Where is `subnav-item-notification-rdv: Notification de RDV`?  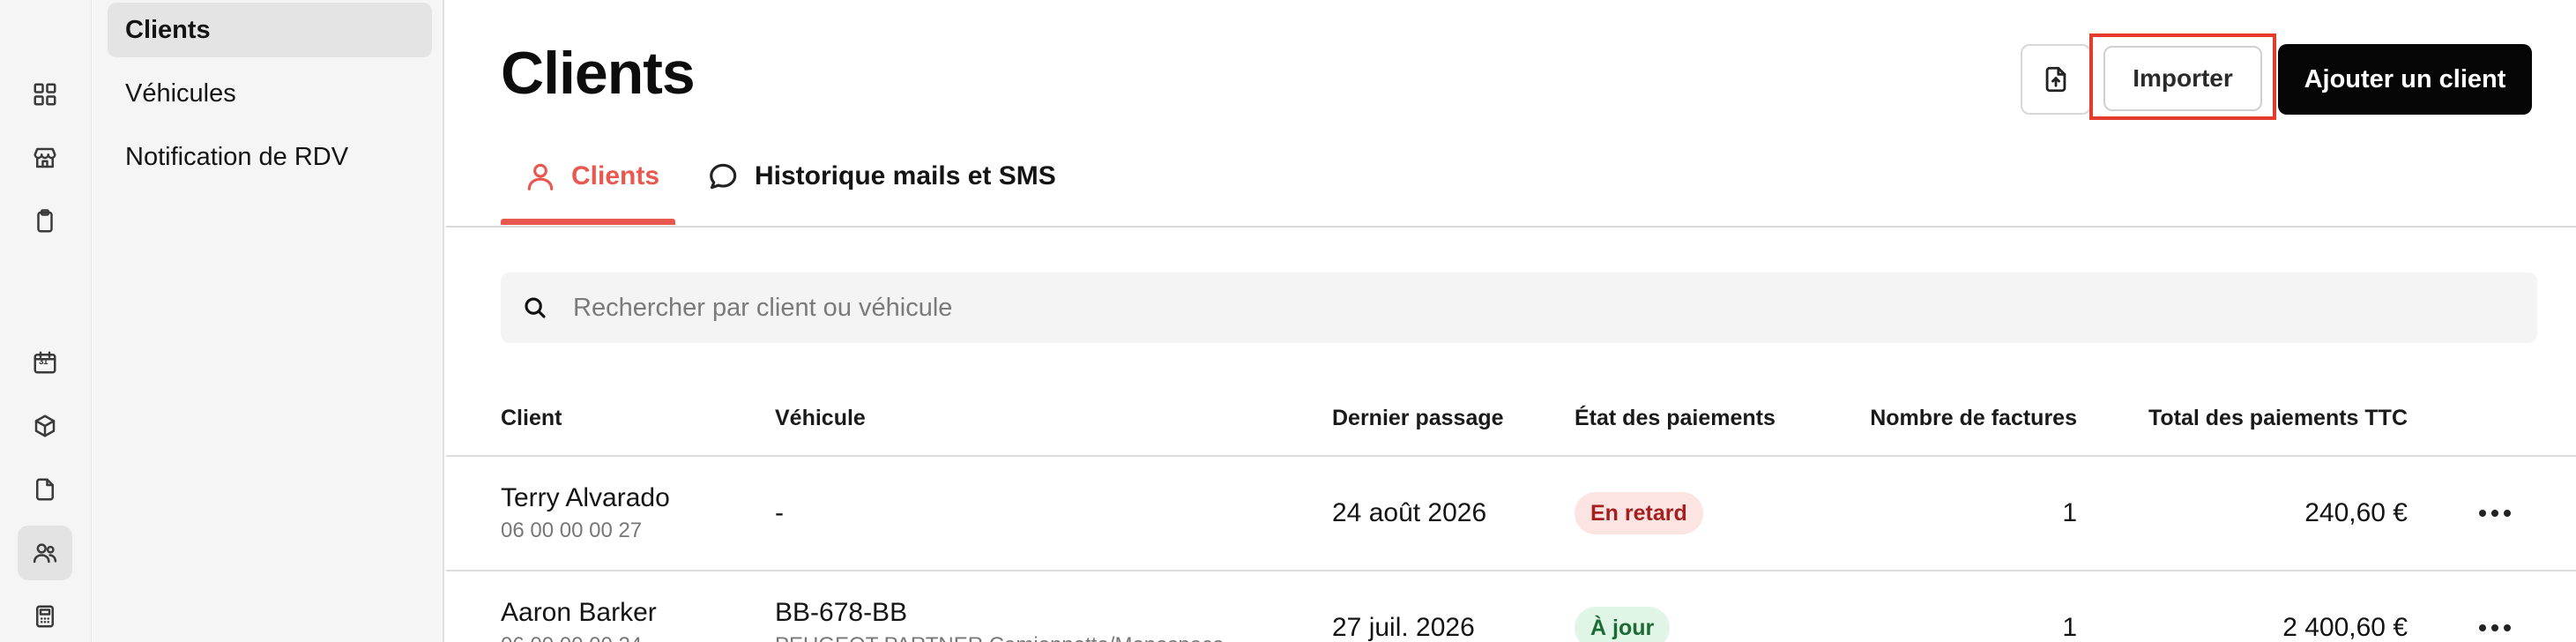
subnav-item-notification-rdv: Notification de RDV is located at coordinates (270, 157).